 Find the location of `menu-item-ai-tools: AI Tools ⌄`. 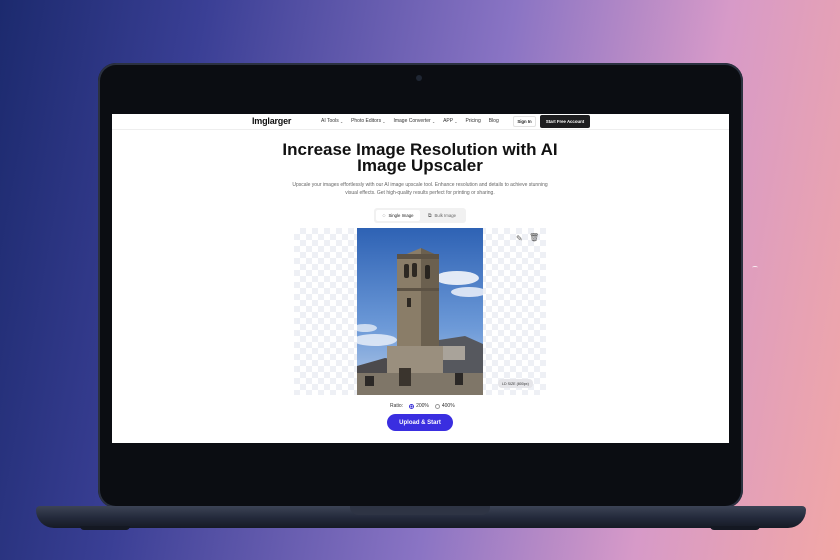

menu-item-ai-tools: AI Tools ⌄ is located at coordinates (332, 121).